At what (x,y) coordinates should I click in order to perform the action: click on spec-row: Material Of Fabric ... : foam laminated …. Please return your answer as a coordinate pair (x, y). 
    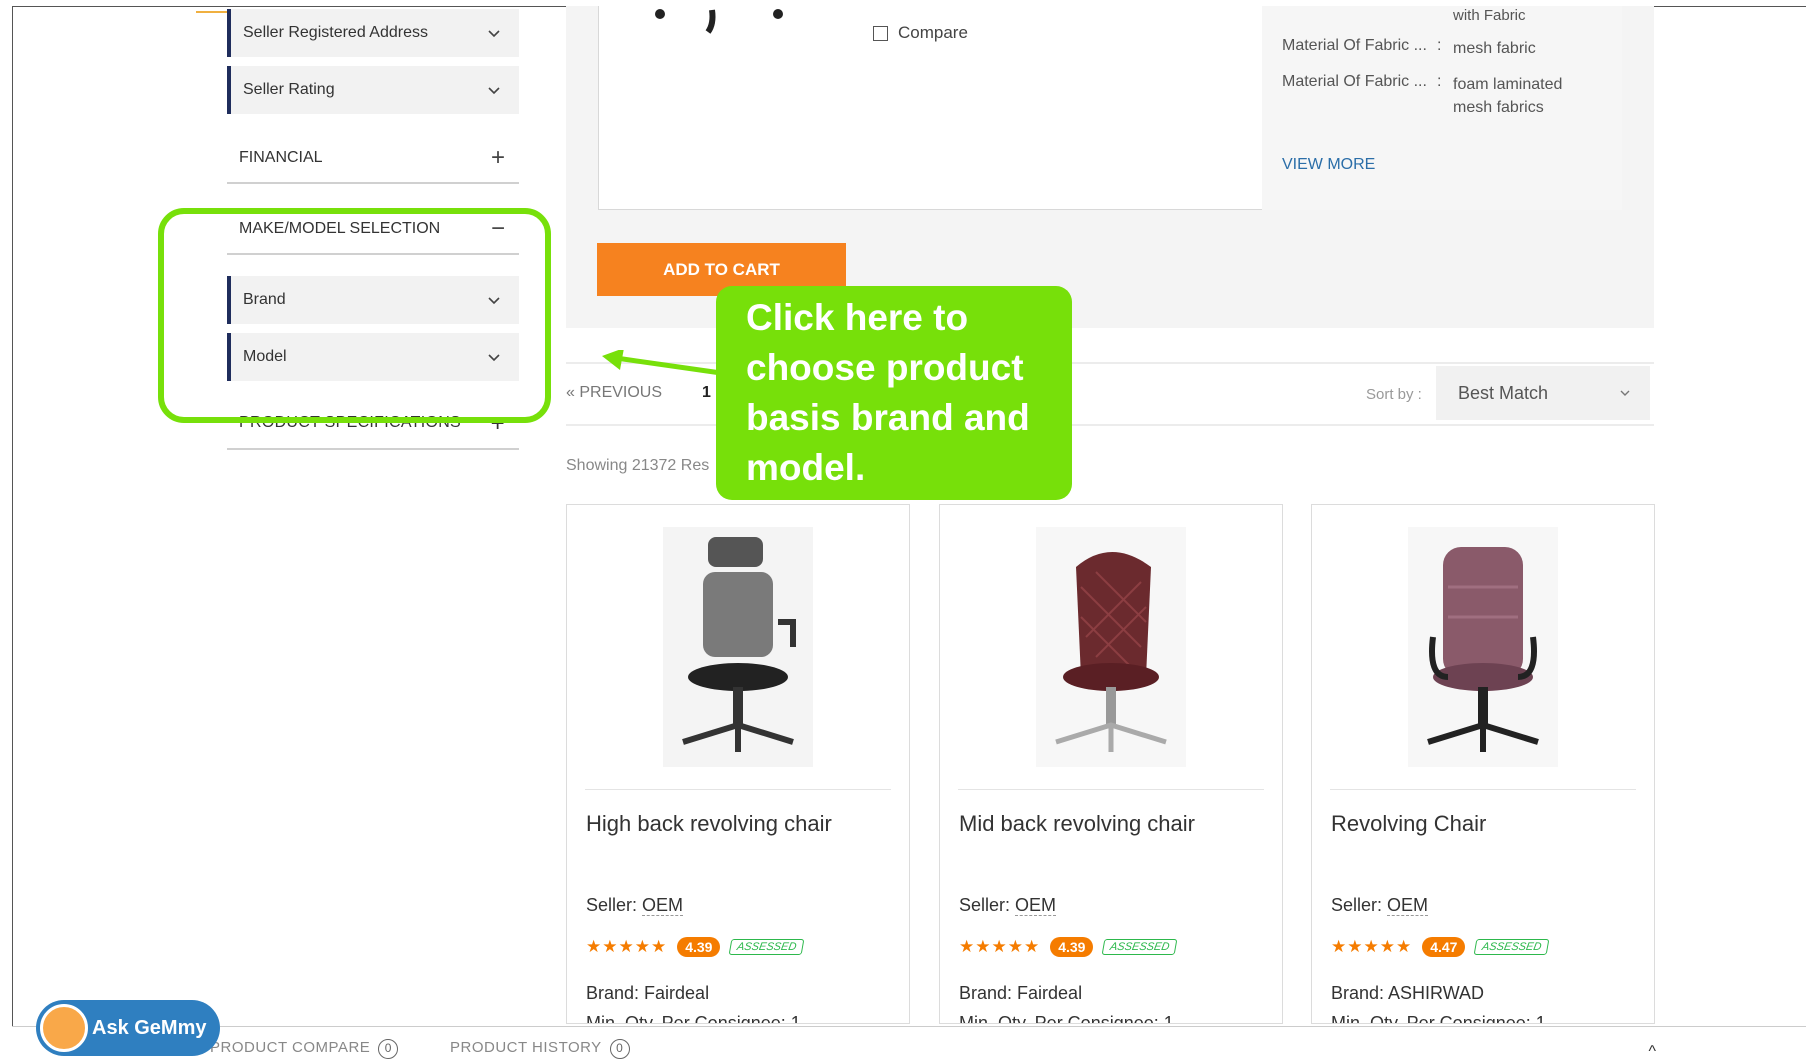
    Looking at the image, I should click on (1432, 96).